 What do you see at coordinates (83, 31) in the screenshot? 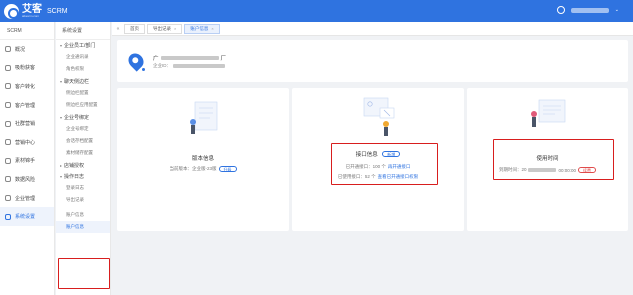
I see `subnav-title: 系统设置` at bounding box center [83, 31].